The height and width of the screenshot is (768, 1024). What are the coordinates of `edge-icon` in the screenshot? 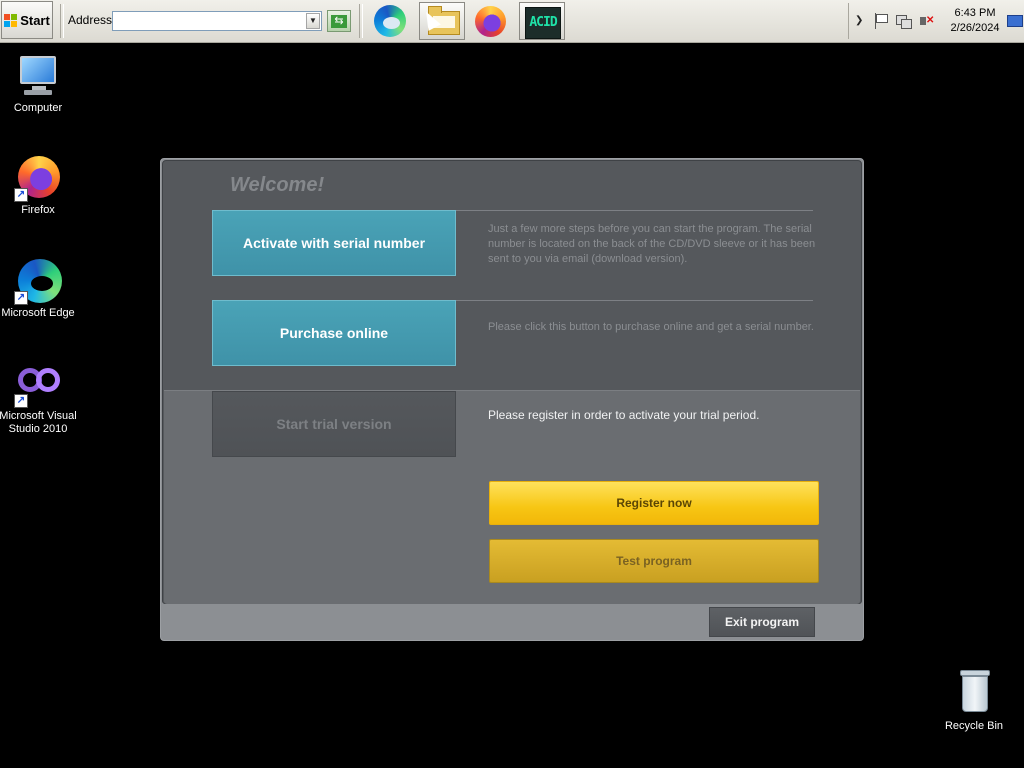 It's located at (390, 21).